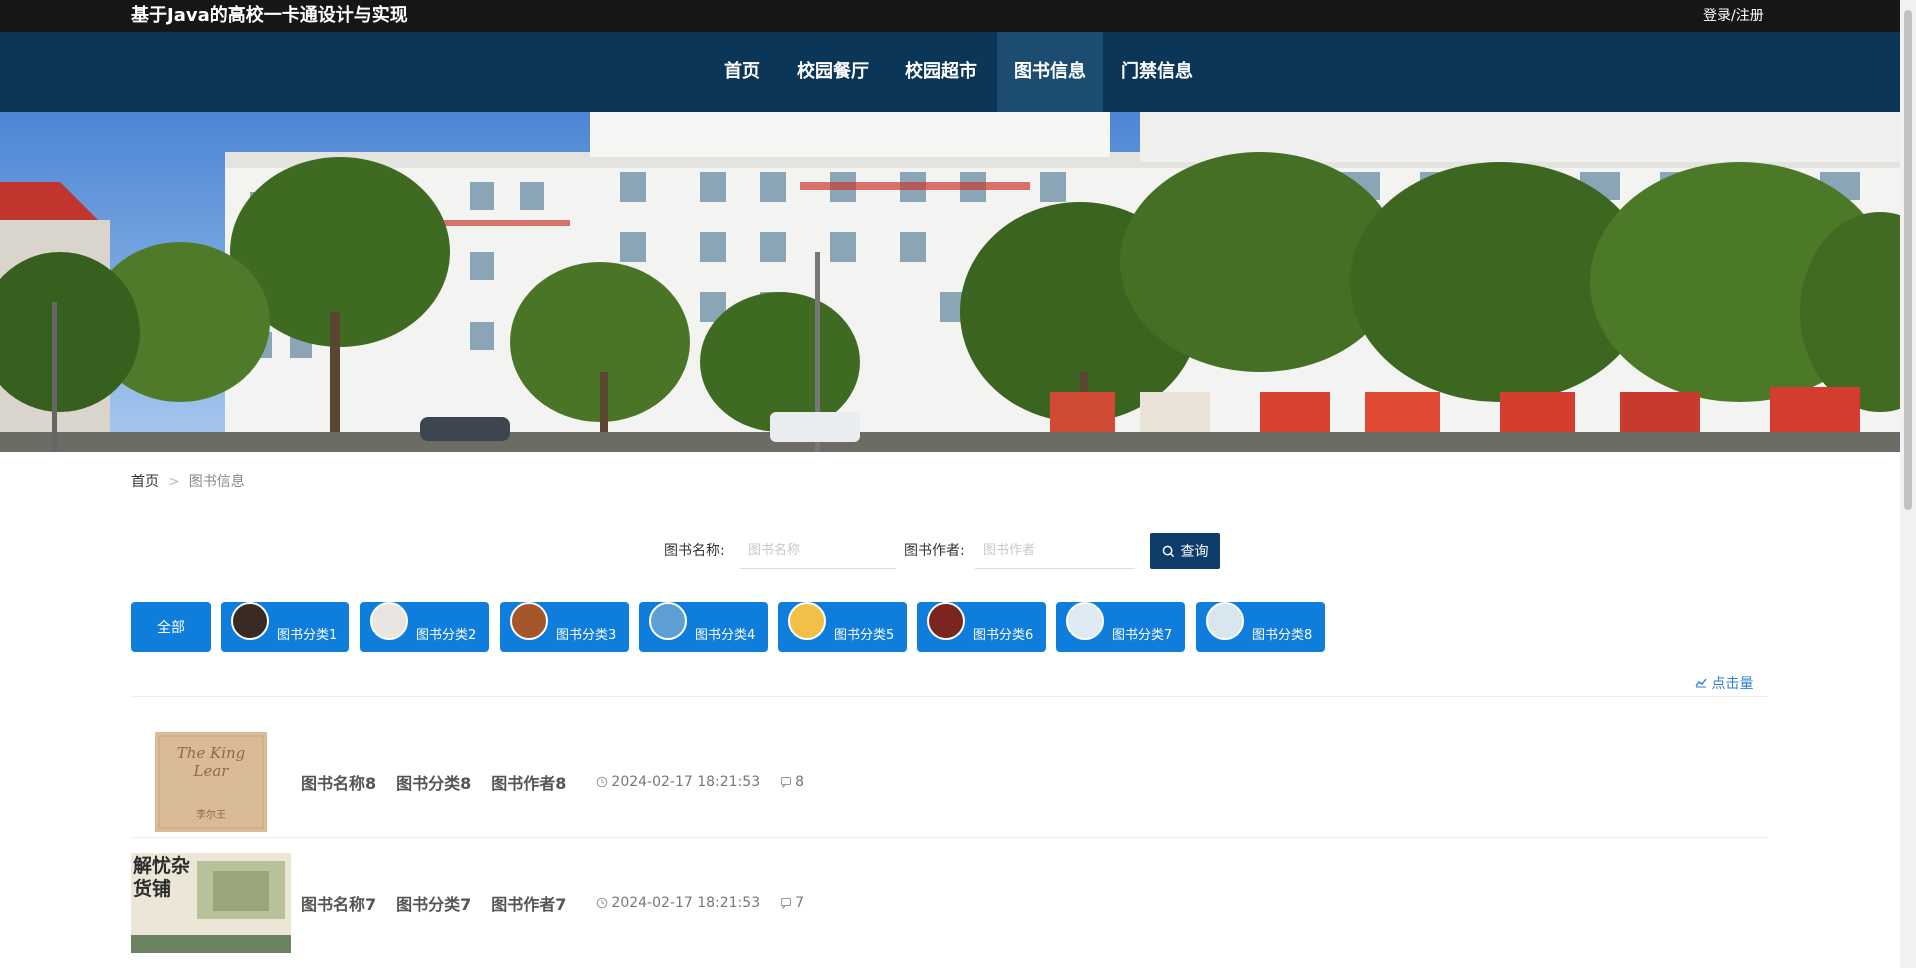 This screenshot has height=968, width=1916. I want to click on category-button-8: 图书分类8, so click(1260, 627).